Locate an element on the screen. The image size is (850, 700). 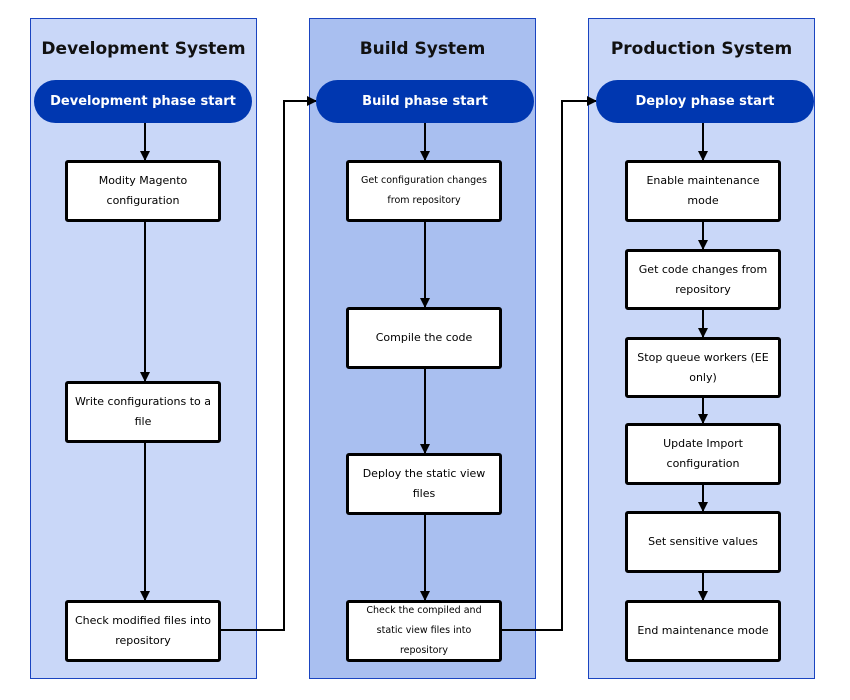
step-box: Get code changes from repository is located at coordinates (703, 279).